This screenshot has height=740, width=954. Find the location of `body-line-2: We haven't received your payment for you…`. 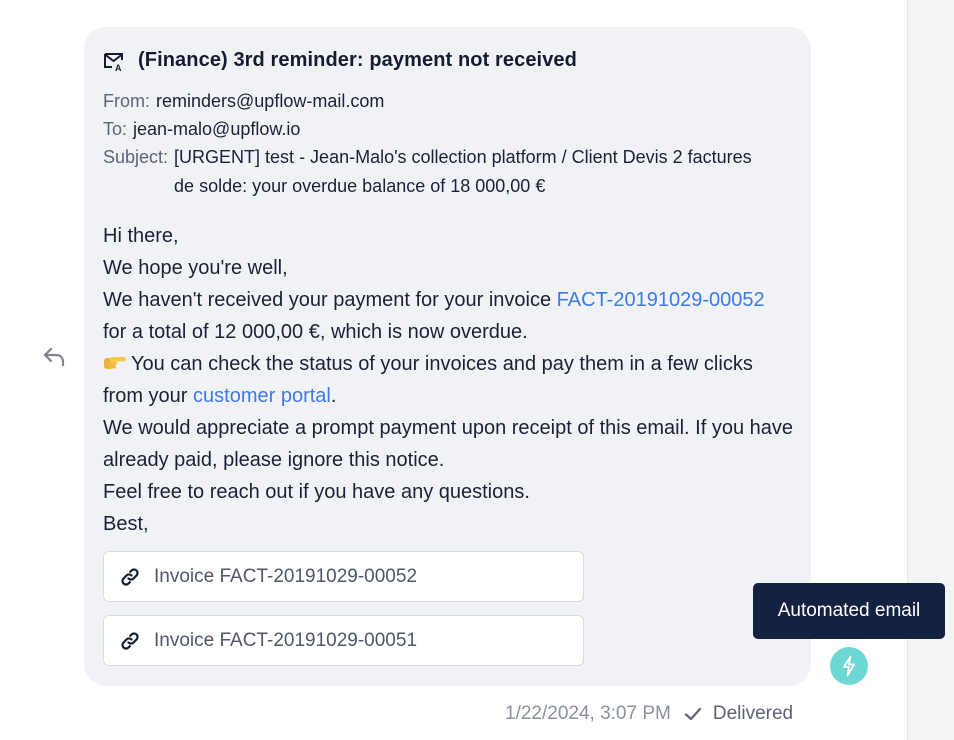

body-line-2: We haven't received your payment for you… is located at coordinates (448, 316).